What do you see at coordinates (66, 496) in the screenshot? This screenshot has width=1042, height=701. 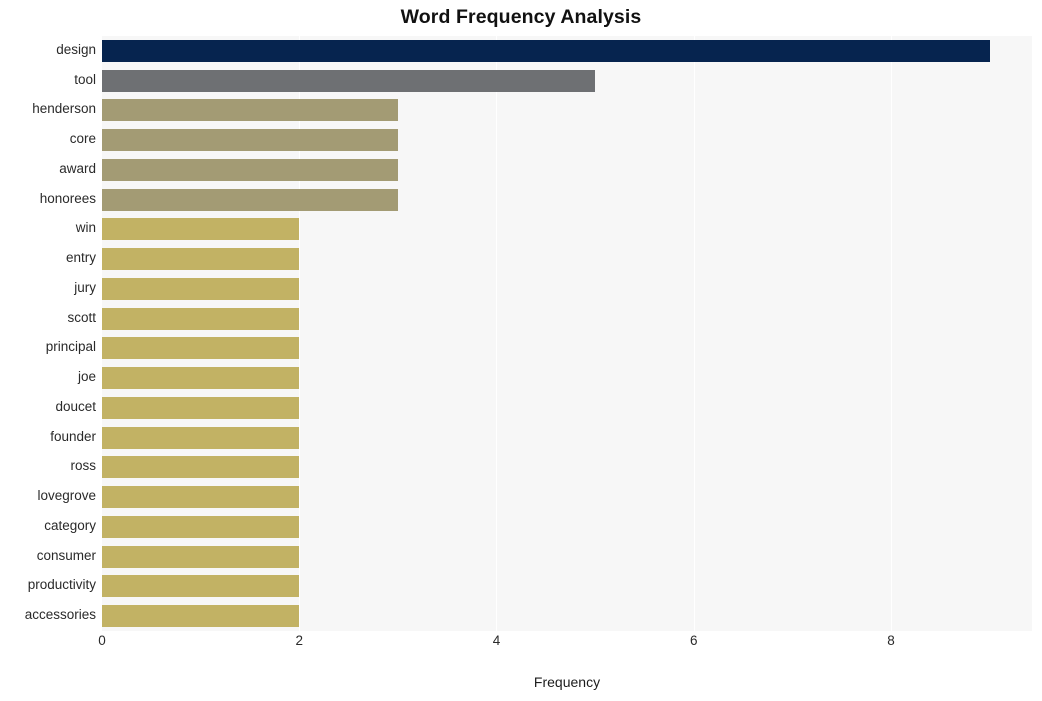 I see `y-tick-label-lovegrove: lovegrove` at bounding box center [66, 496].